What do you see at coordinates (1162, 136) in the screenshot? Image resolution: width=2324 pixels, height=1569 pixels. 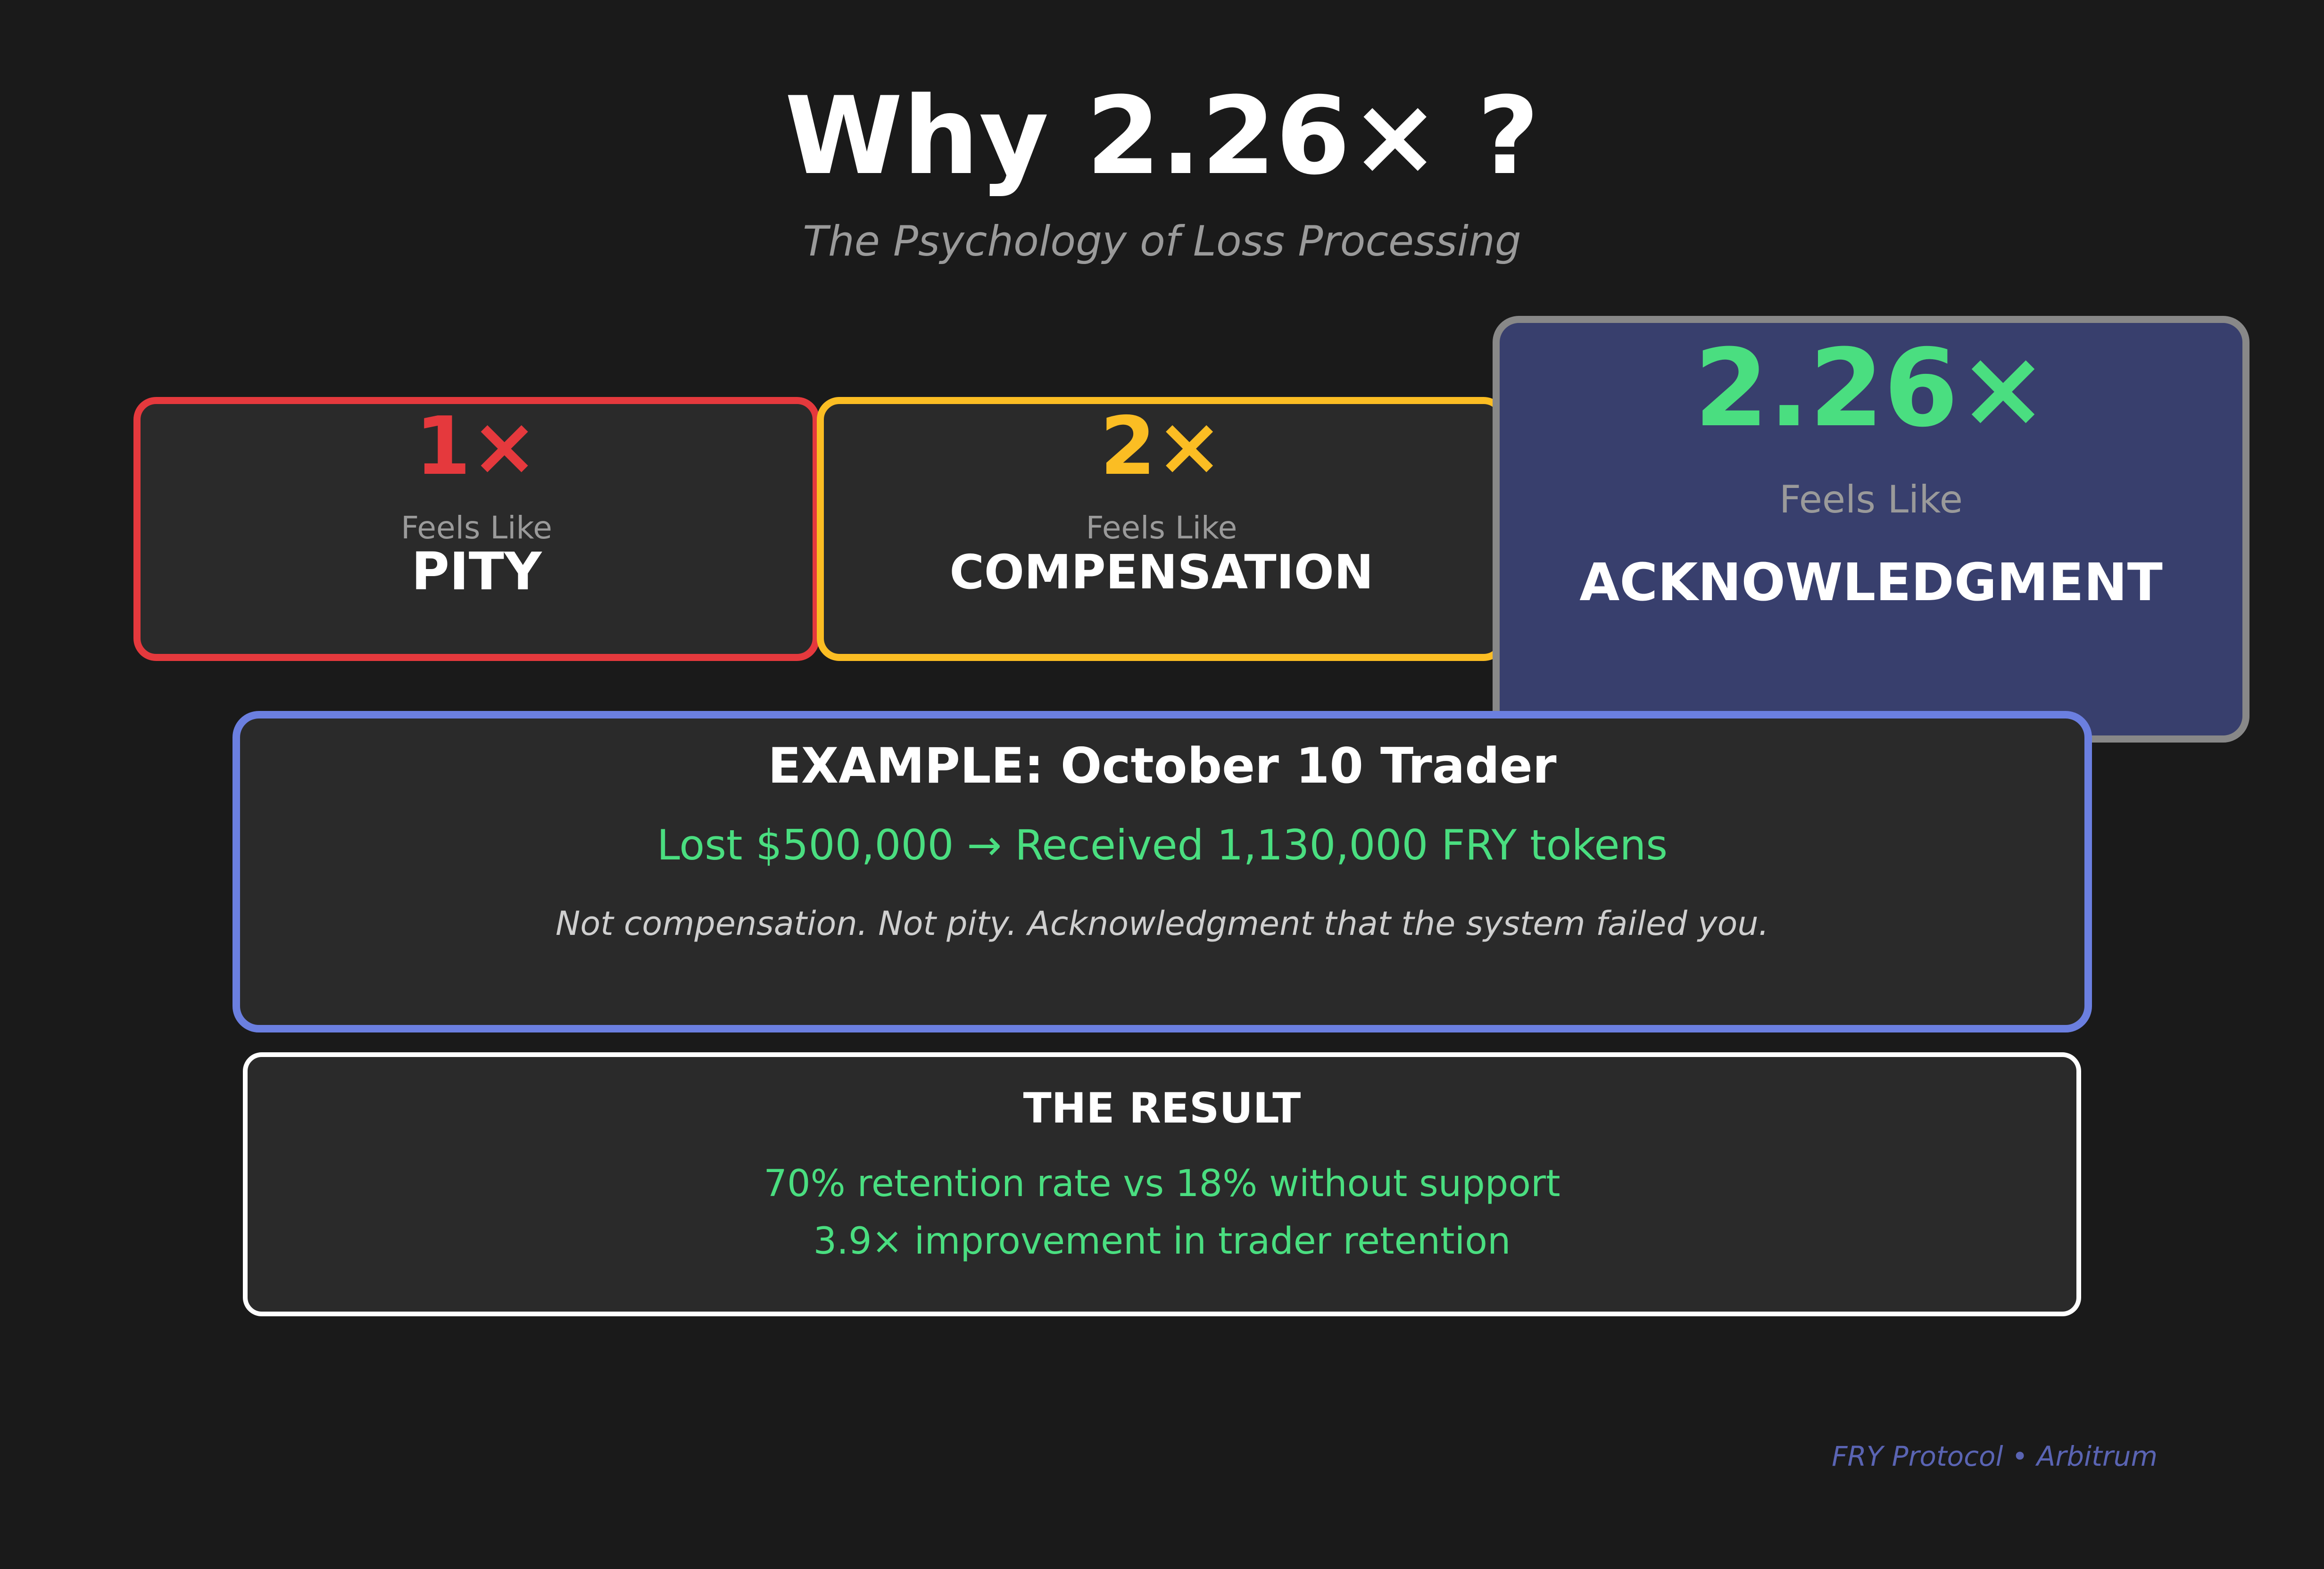 I see `page-title: Why 2.26× ?` at bounding box center [1162, 136].